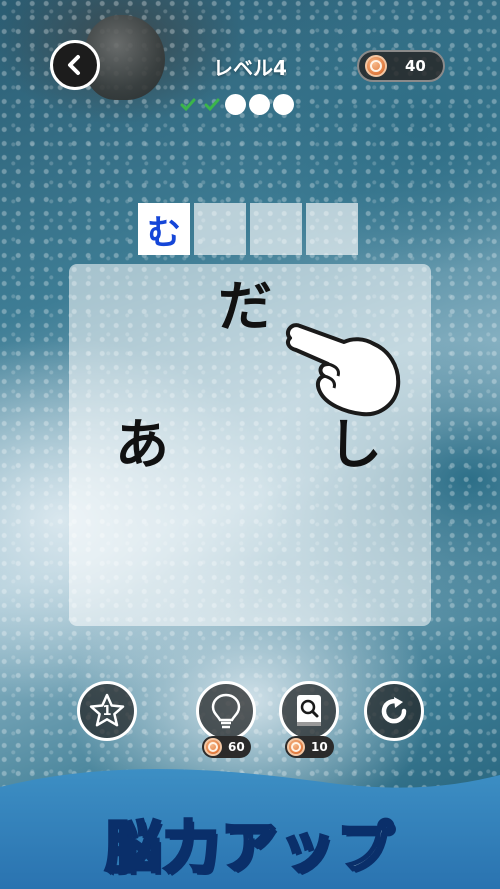  I want to click on hint-cost: 60, so click(226, 747).